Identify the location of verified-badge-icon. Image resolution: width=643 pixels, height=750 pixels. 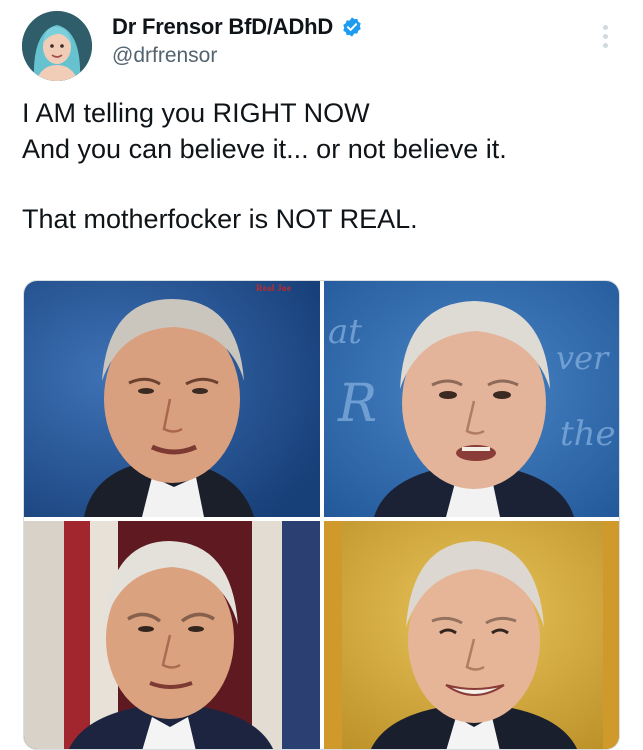
(352, 27).